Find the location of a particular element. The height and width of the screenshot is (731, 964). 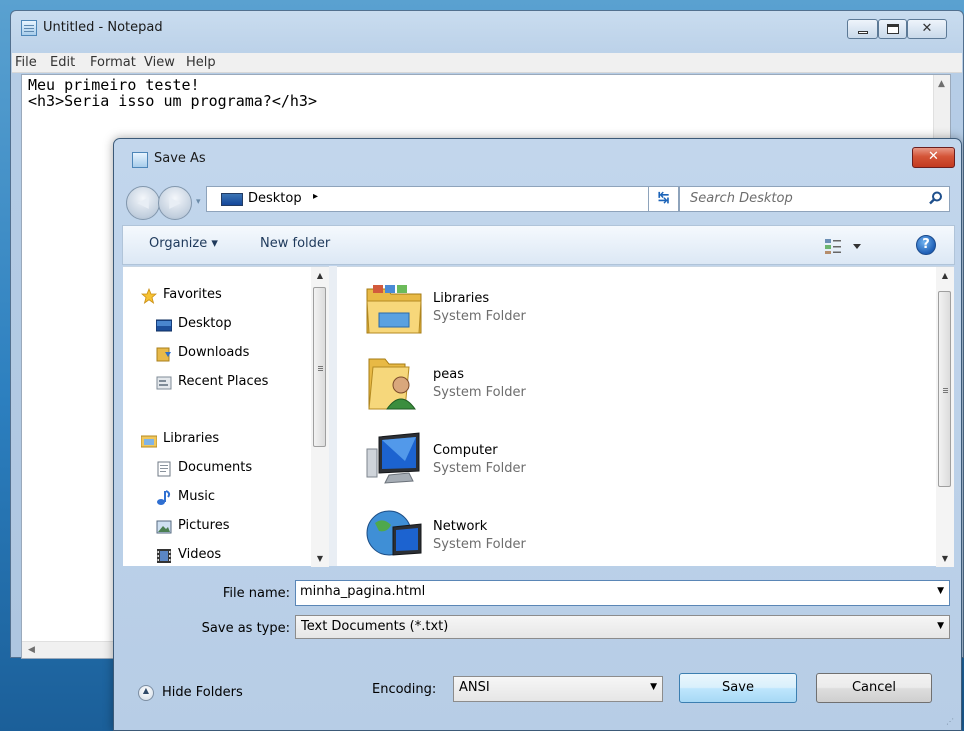

address-location: Desktop is located at coordinates (275, 198).